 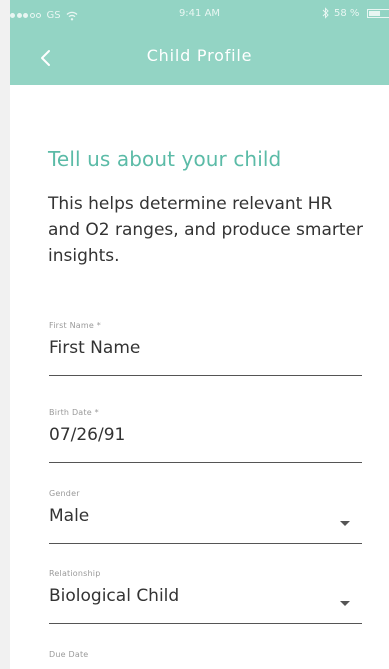 What do you see at coordinates (75, 573) in the screenshot?
I see `relationship-label: Relationship` at bounding box center [75, 573].